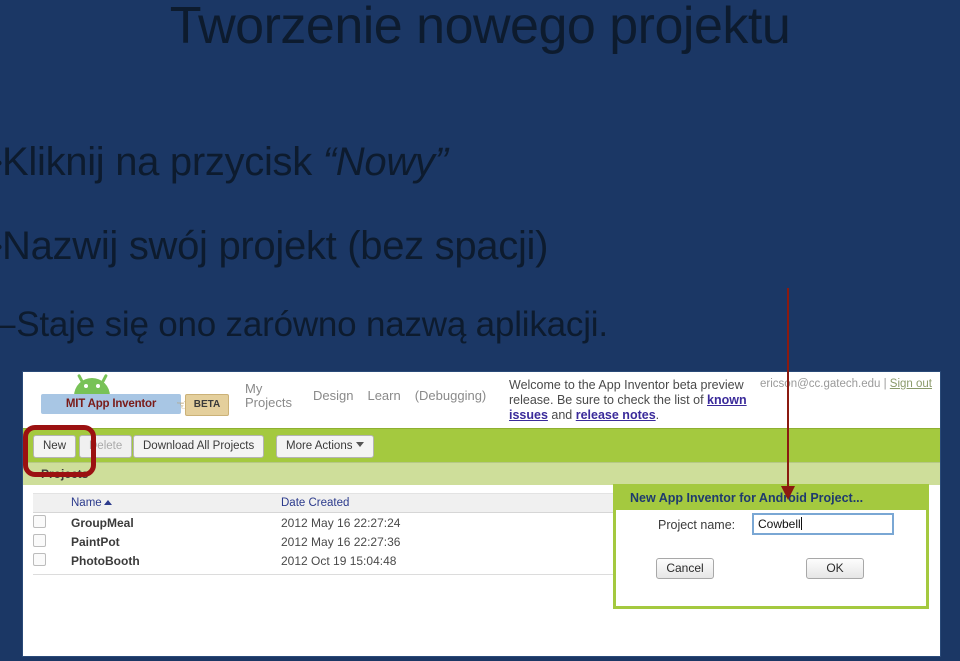 This screenshot has height=661, width=960. What do you see at coordinates (50, 503) in the screenshot?
I see `column-header-checkbox` at bounding box center [50, 503].